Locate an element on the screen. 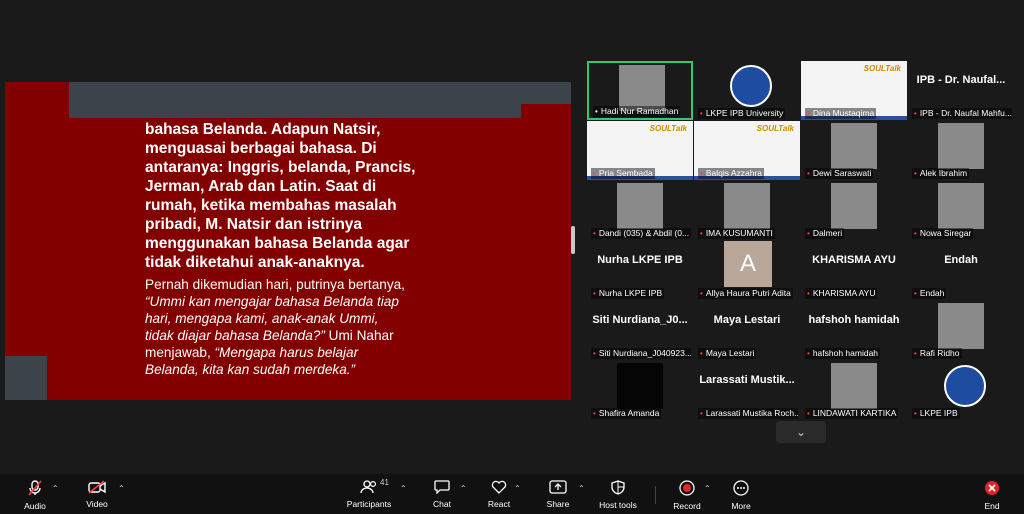  participant-tile: • Dewi Saraswati is located at coordinates (854, 150).